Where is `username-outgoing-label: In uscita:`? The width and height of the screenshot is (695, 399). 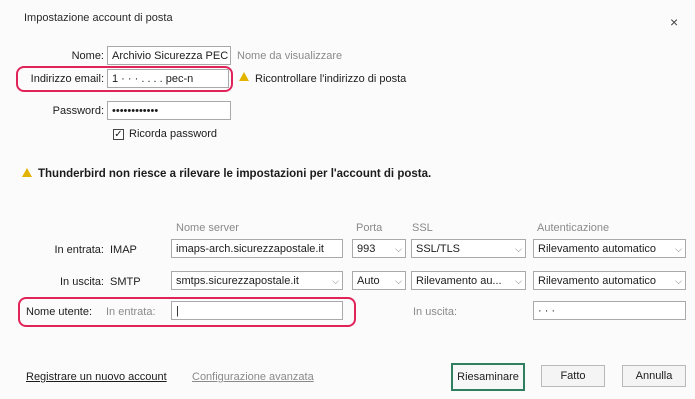 username-outgoing-label: In uscita: is located at coordinates (435, 312).